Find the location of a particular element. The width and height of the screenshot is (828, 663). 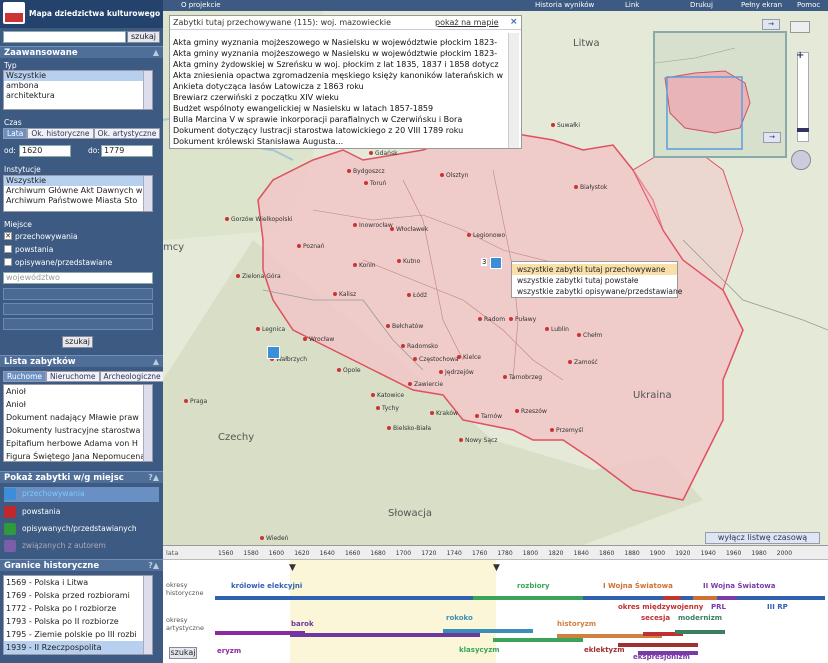

checkbox-stored: ✕ is located at coordinates (8, 236).